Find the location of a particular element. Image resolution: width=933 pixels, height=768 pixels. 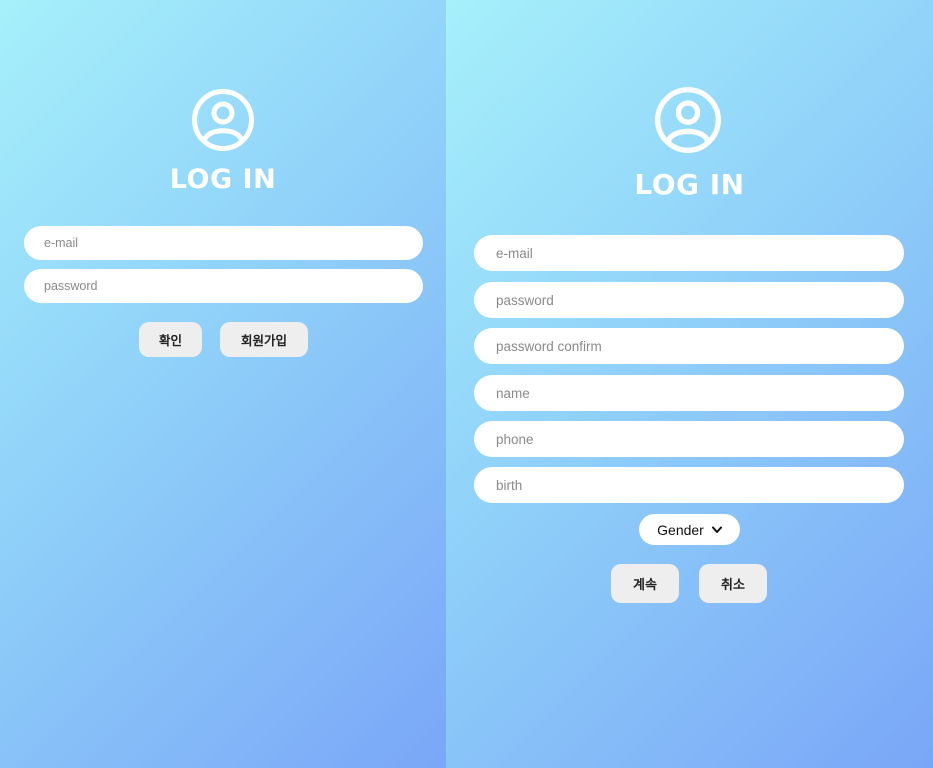

name-field is located at coordinates (689, 393).